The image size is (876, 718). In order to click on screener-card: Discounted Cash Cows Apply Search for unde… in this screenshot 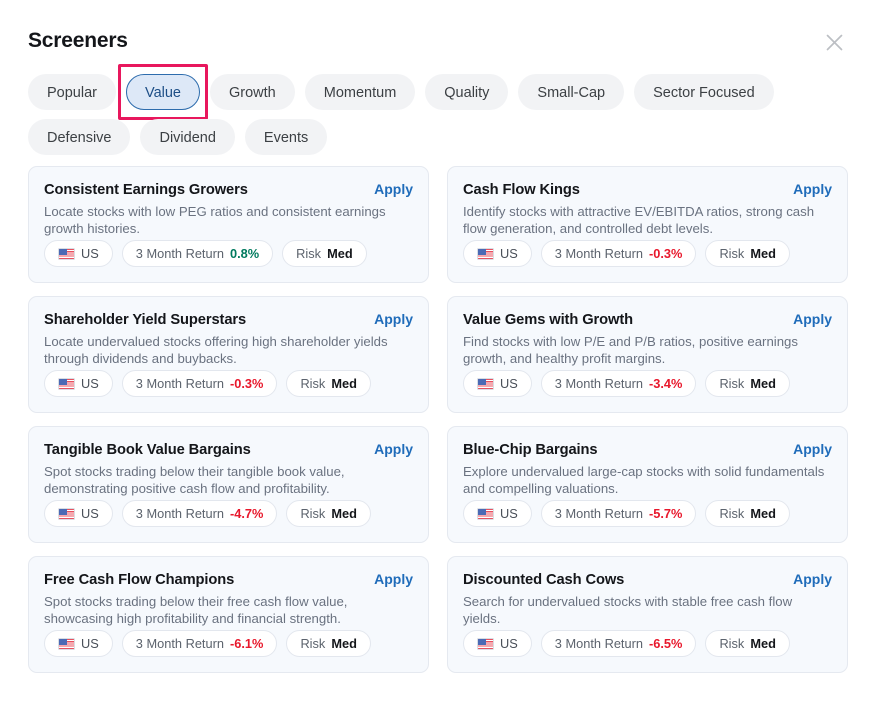, I will do `click(647, 614)`.